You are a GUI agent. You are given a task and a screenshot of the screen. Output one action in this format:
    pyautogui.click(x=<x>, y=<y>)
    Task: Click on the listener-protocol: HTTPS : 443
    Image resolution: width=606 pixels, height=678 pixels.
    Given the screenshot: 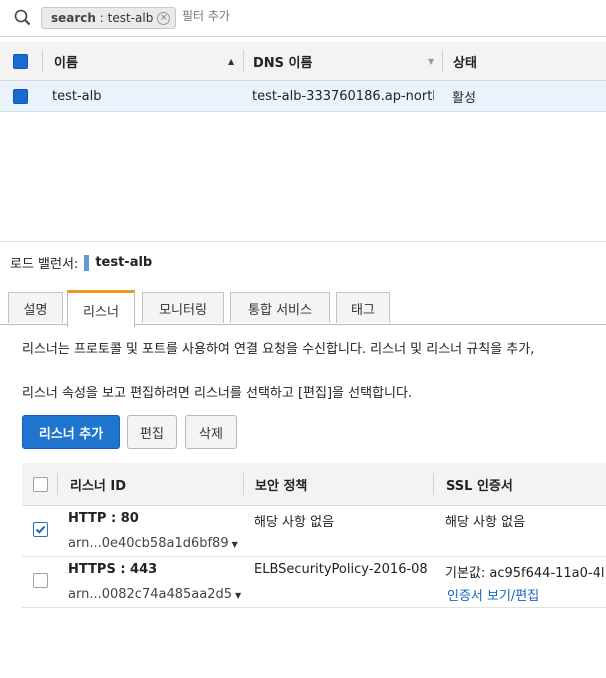 What is the action you would take?
    pyautogui.click(x=113, y=569)
    